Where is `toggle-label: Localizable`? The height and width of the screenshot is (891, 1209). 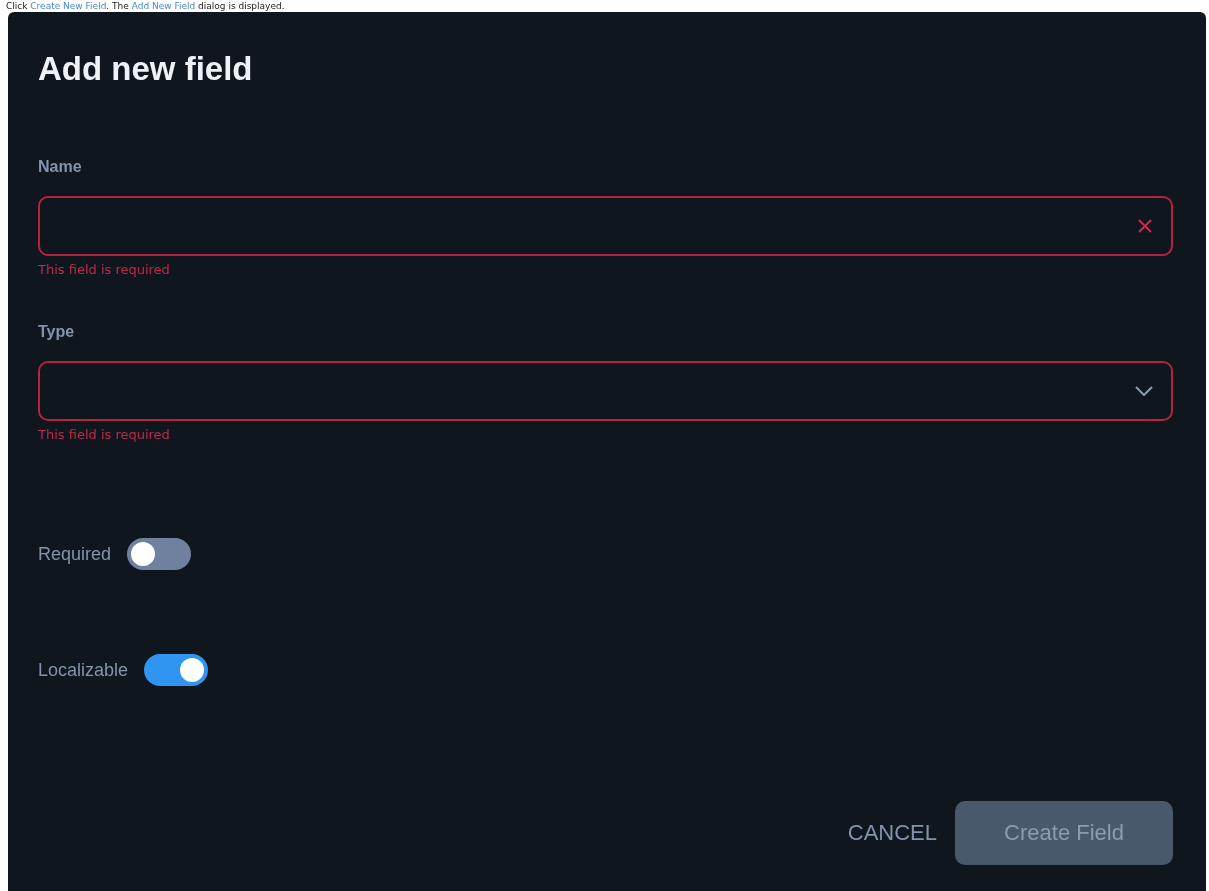
toggle-label: Localizable is located at coordinates (83, 670).